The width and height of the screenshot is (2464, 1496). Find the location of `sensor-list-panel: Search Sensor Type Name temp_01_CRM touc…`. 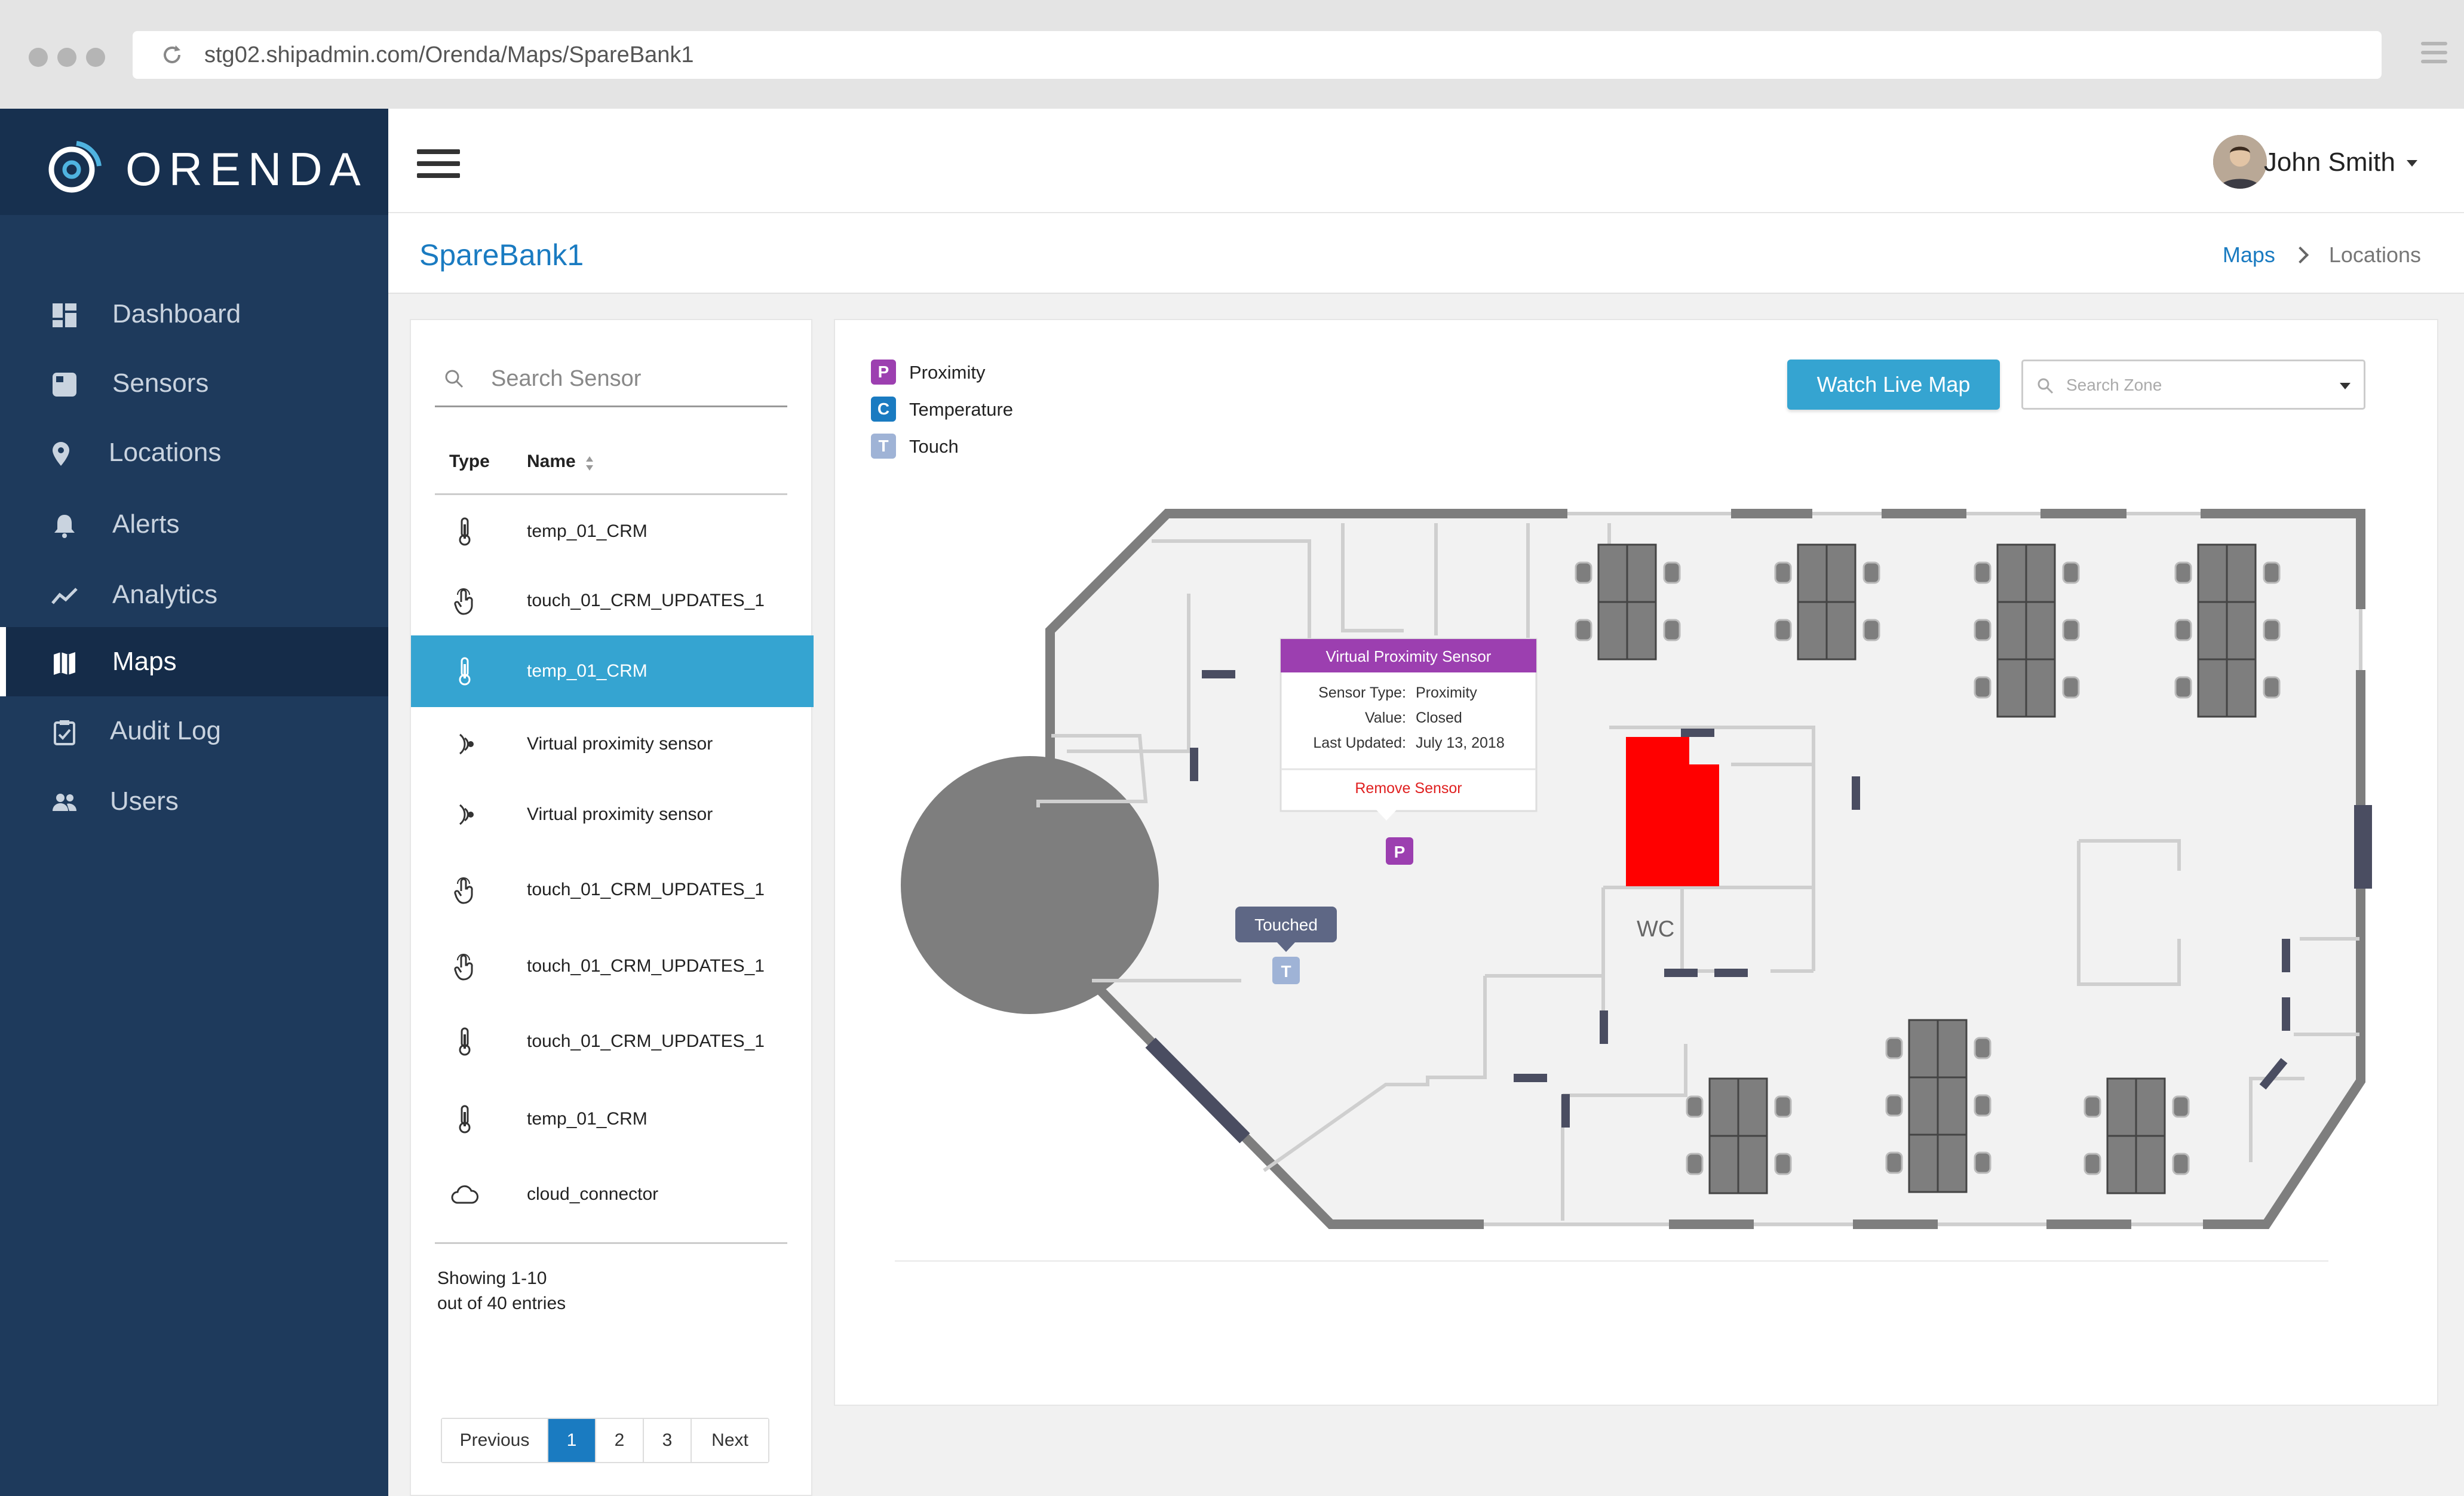

sensor-list-panel: Search Sensor Type Name temp_01_CRM touc… is located at coordinates (612, 907).